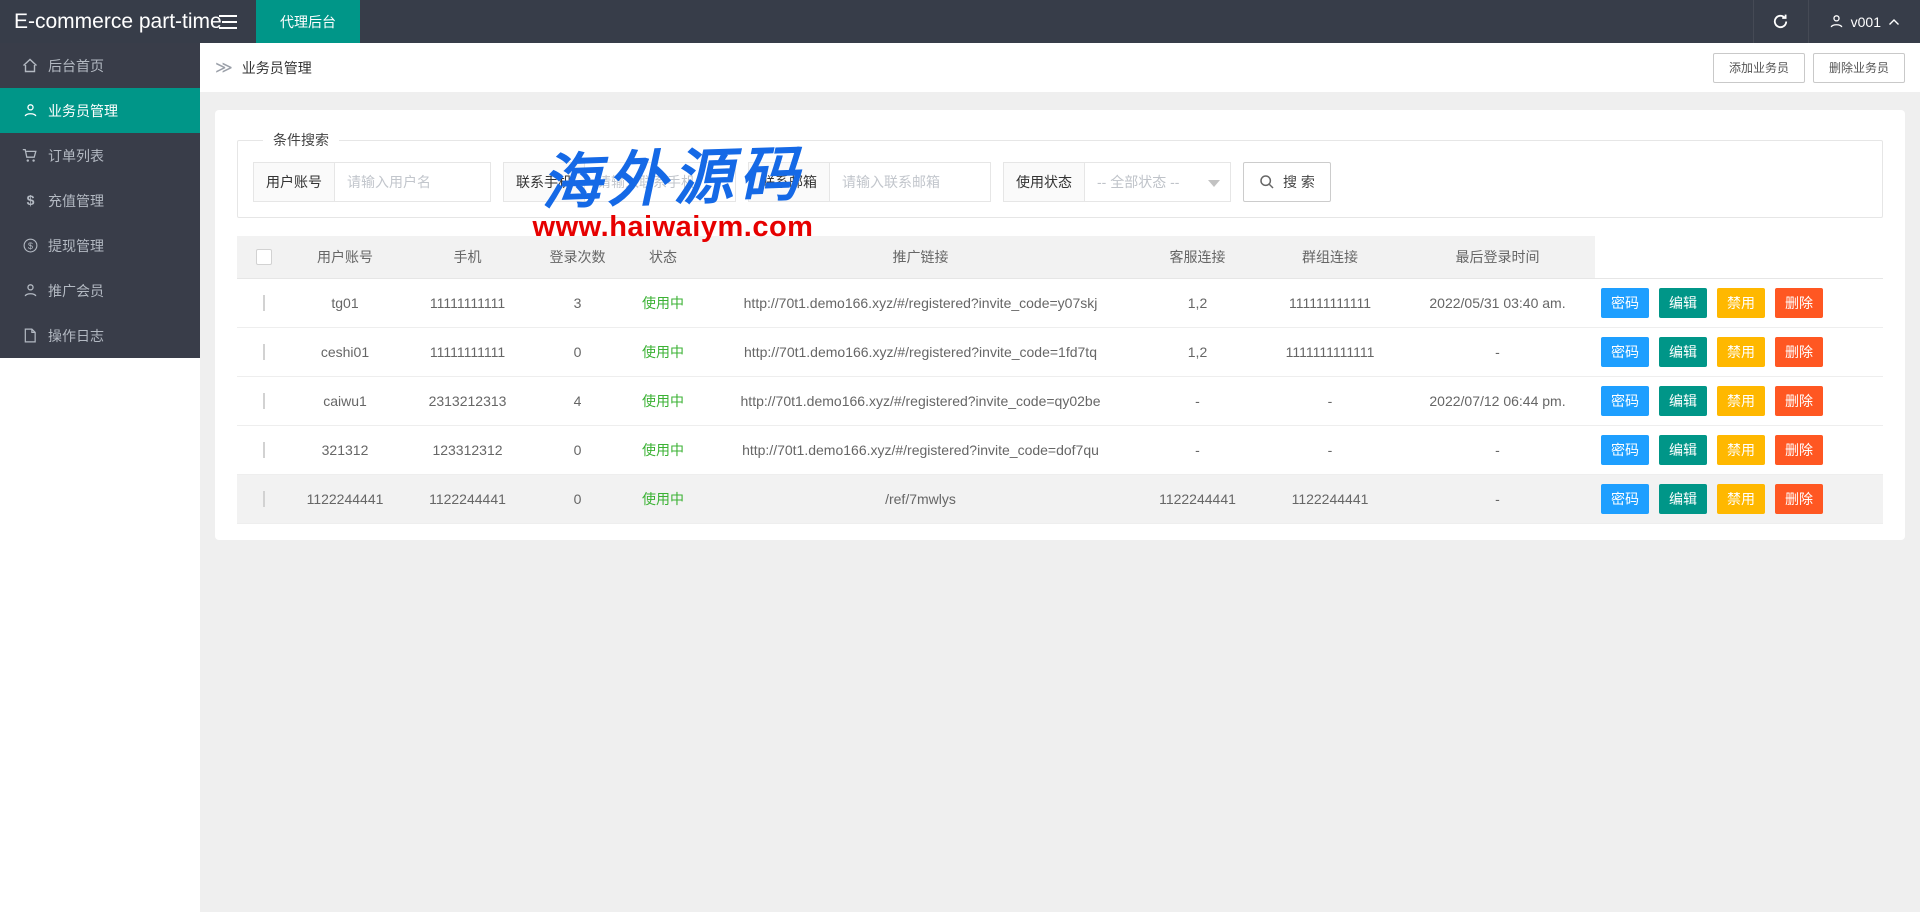  I want to click on refresh-icon, so click(1780, 21).